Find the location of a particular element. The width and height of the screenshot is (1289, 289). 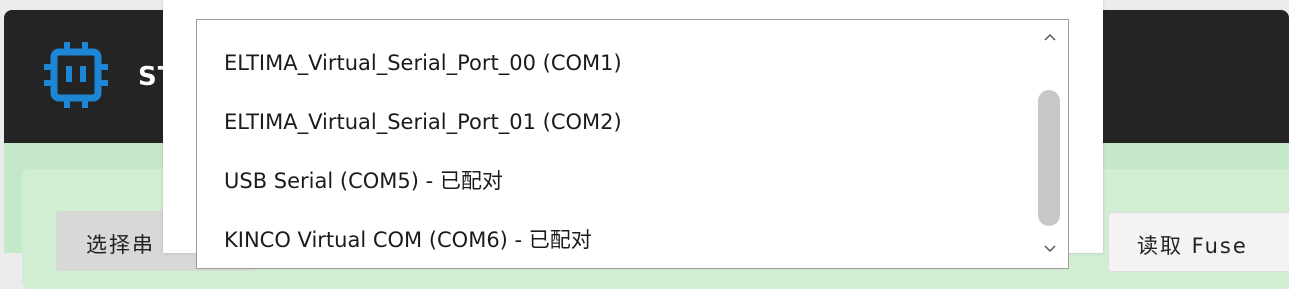

port-option: ELTIMA_Virtual_Serial_Port_00 (COM1) is located at coordinates (423, 63).